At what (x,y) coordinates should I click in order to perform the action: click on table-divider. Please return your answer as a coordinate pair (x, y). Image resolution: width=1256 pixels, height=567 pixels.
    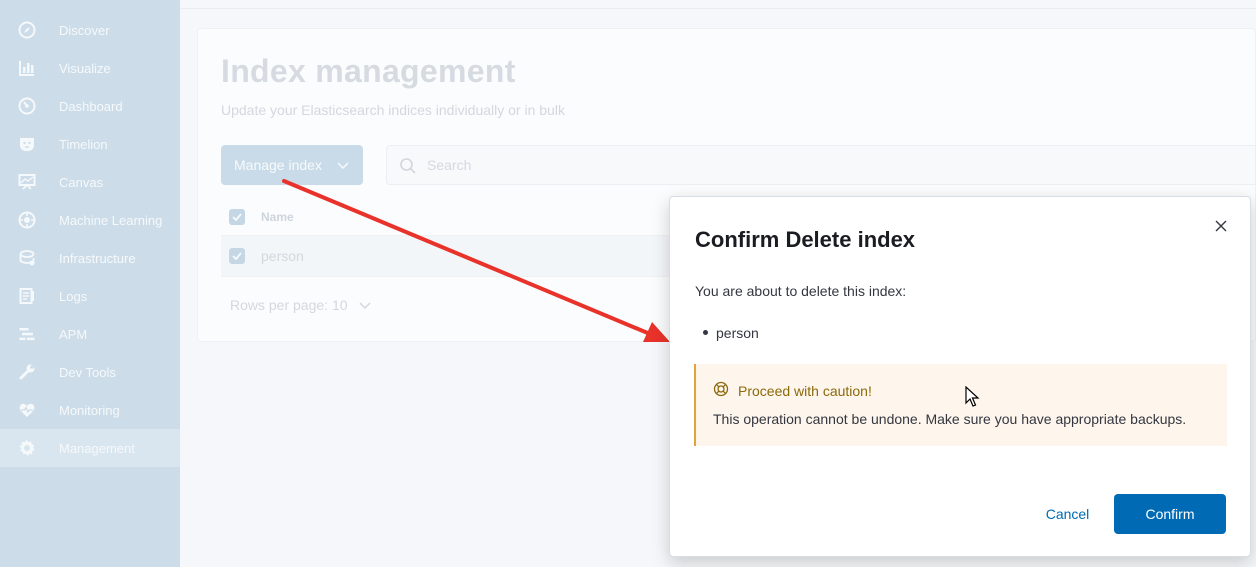
    Looking at the image, I should click on (456, 276).